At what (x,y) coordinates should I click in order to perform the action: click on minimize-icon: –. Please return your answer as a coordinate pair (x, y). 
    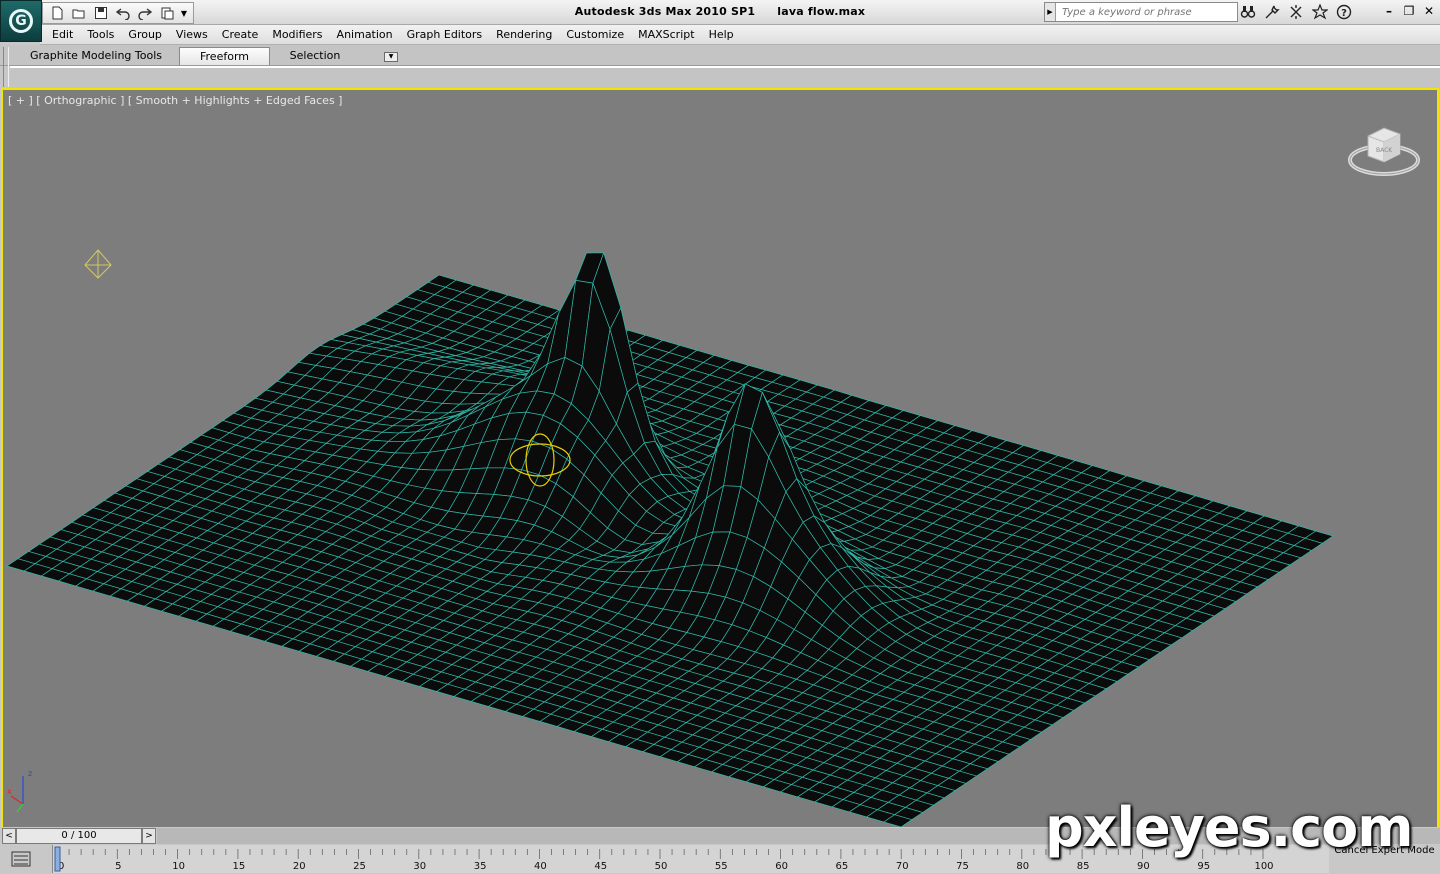
    Looking at the image, I should click on (1389, 11).